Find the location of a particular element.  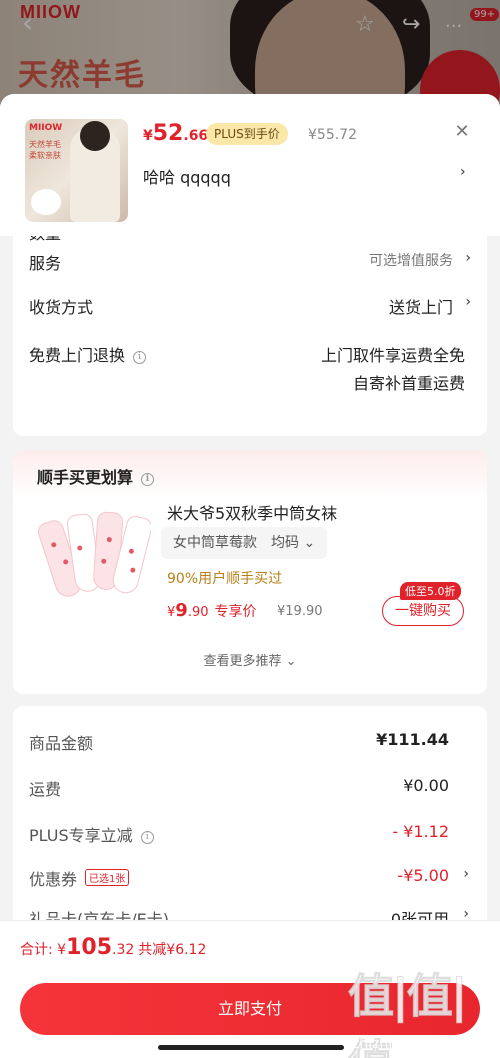

return-label-wrap: 免费上门退换 i is located at coordinates (88, 354).